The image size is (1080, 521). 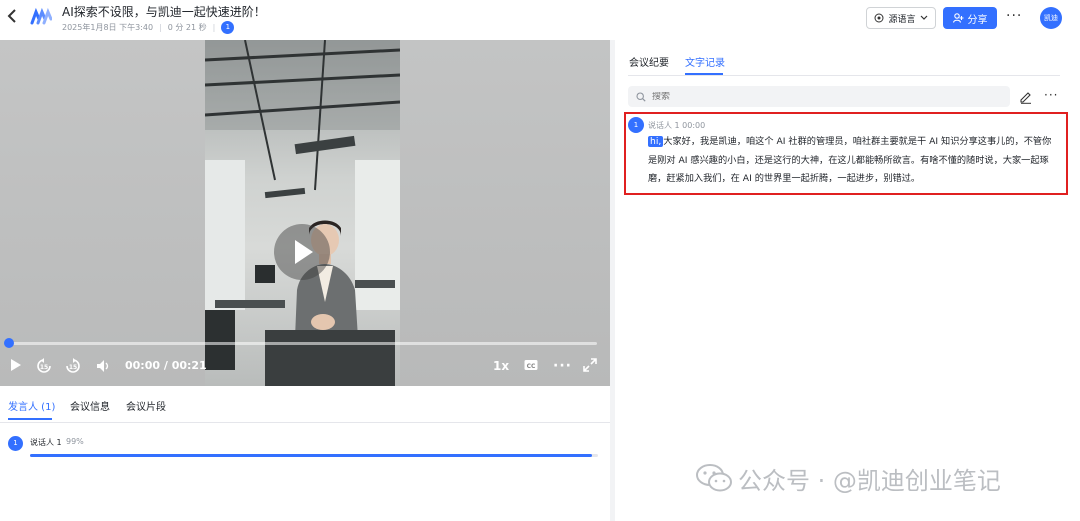 What do you see at coordinates (505, 213) in the screenshot?
I see `video-letterbox-right` at bounding box center [505, 213].